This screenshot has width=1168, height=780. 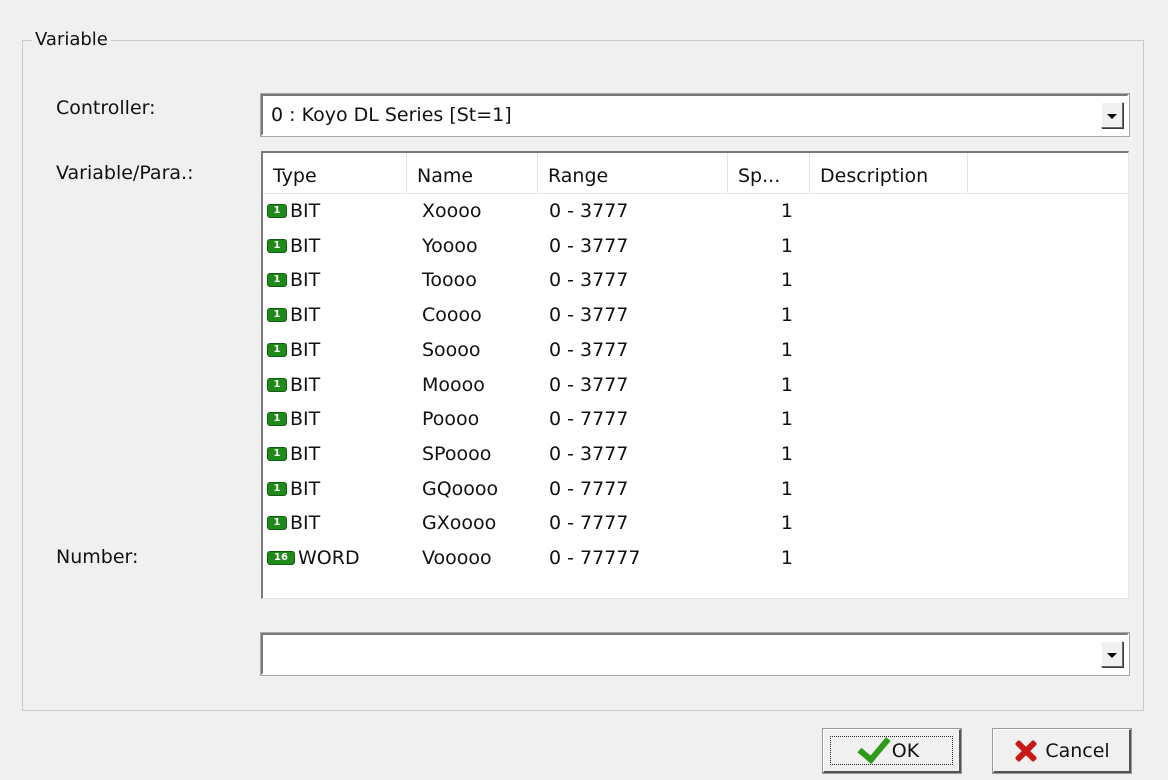 I want to click on cancel-button: Cancel, so click(x=1062, y=751).